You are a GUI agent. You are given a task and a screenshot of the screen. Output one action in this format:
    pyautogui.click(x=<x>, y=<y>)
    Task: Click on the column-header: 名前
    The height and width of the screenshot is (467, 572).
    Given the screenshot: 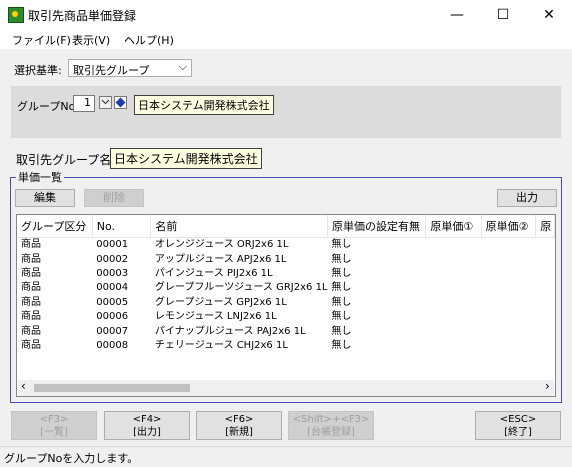 What is the action you would take?
    pyautogui.click(x=239, y=226)
    